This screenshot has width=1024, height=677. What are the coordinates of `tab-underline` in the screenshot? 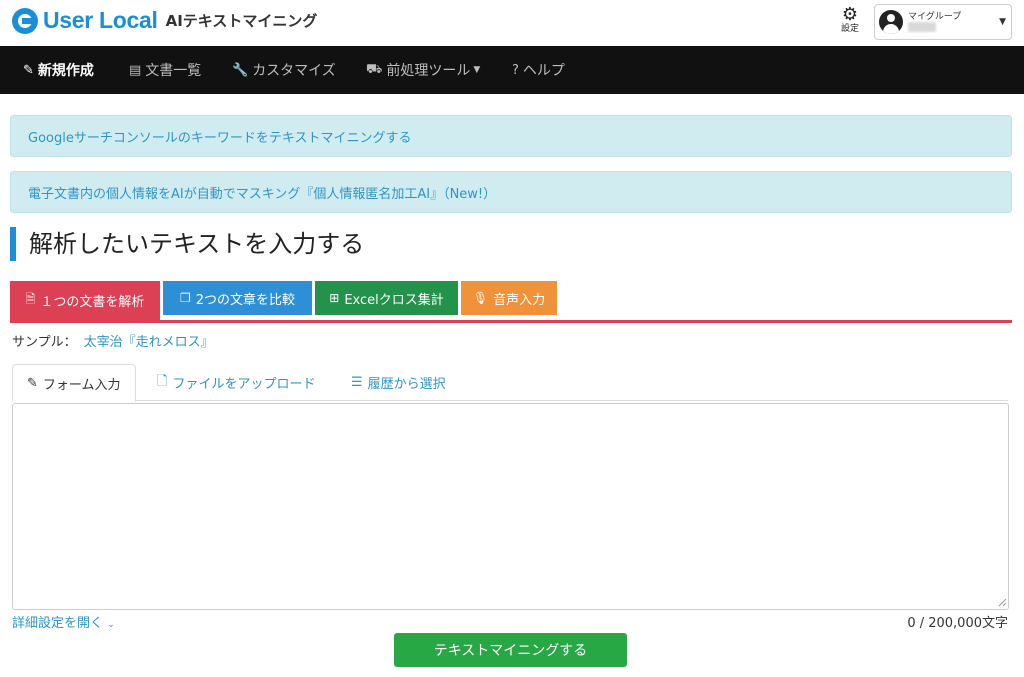 It's located at (511, 321).